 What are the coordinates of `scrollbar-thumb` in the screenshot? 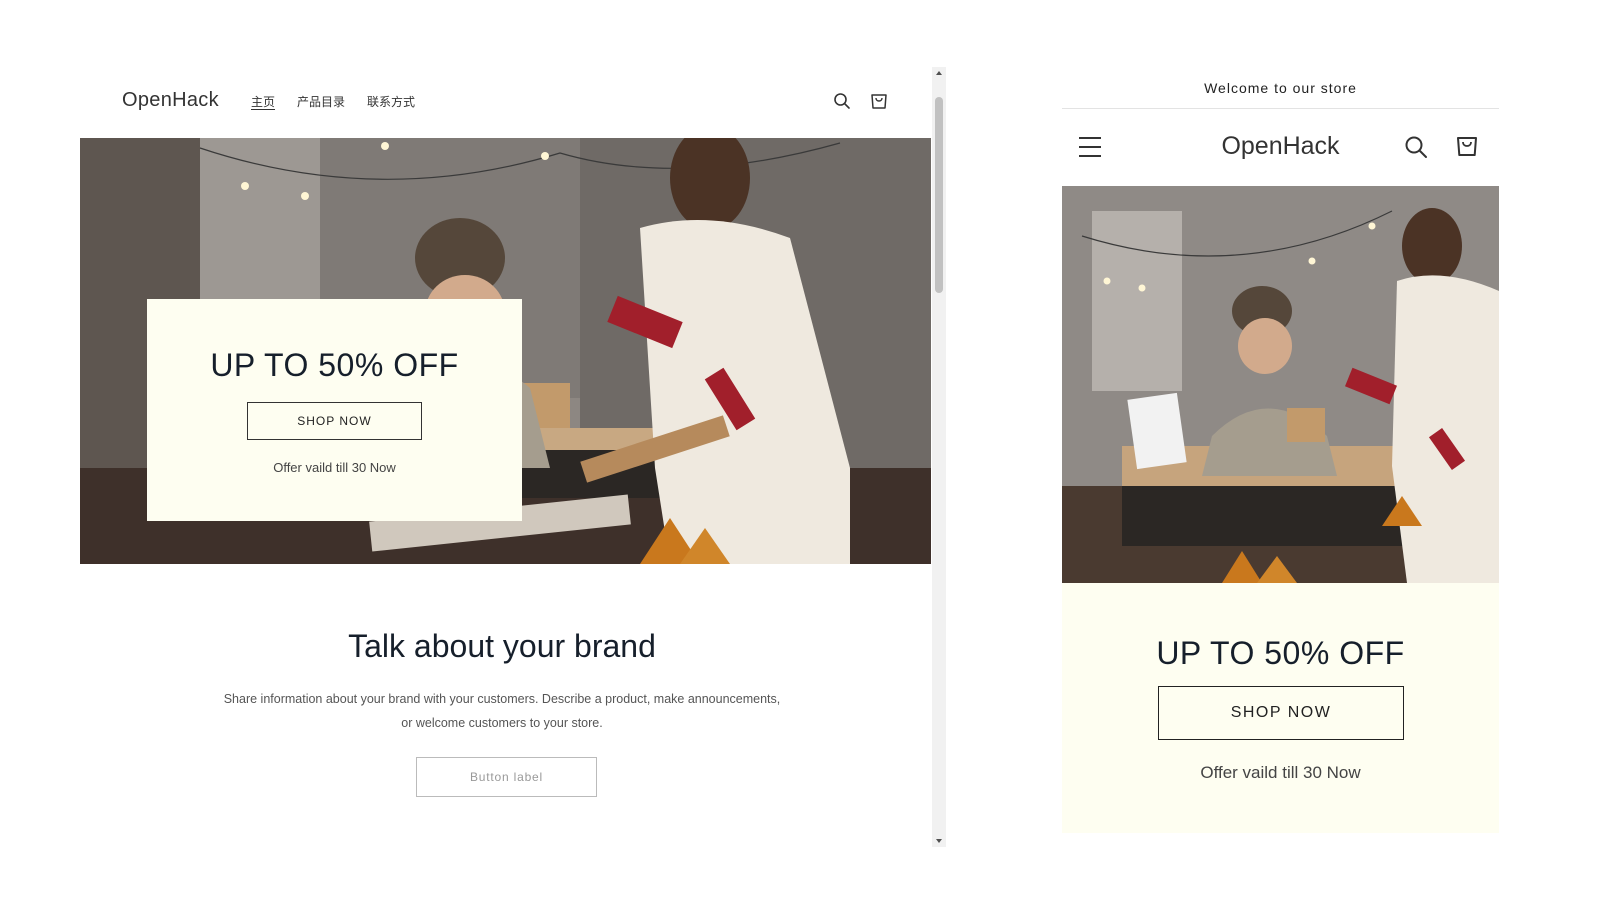 It's located at (939, 195).